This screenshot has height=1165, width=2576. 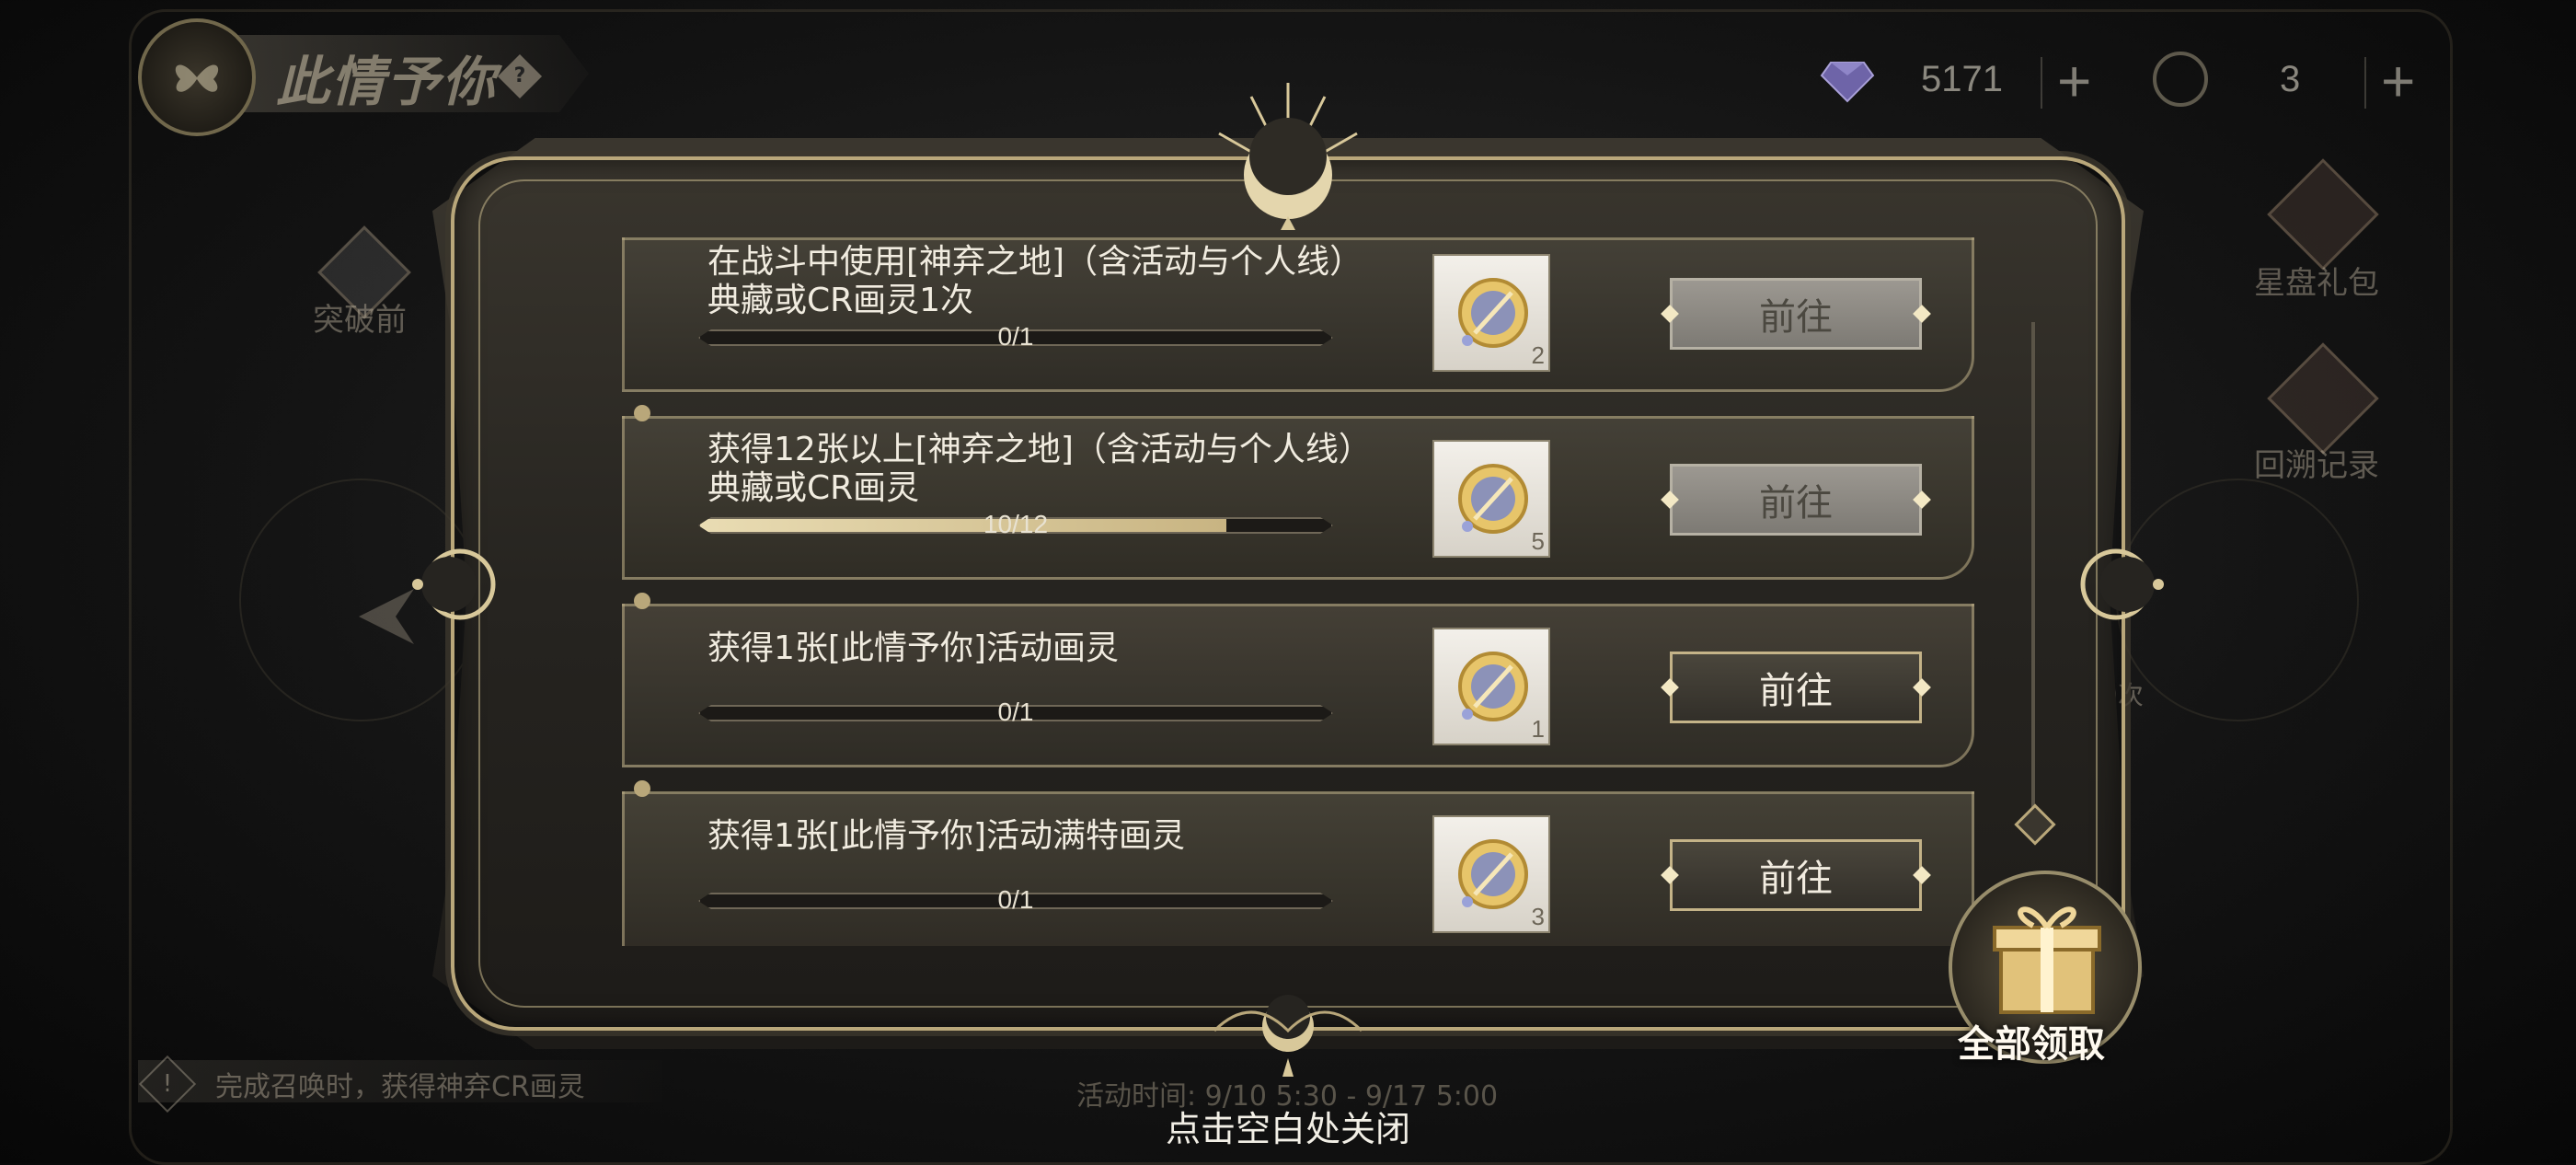 What do you see at coordinates (1288, 1126) in the screenshot?
I see `close-hint: 点击空白处关闭` at bounding box center [1288, 1126].